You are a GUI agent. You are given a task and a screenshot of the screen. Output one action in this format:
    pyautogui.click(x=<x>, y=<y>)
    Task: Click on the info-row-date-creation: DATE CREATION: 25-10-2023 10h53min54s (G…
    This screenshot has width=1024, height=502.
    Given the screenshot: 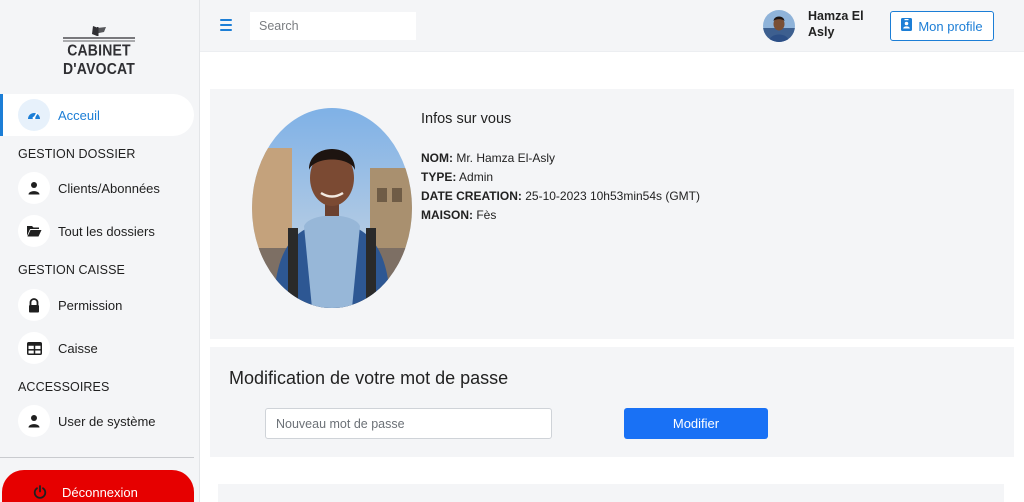 What is the action you would take?
    pyautogui.click(x=560, y=196)
    